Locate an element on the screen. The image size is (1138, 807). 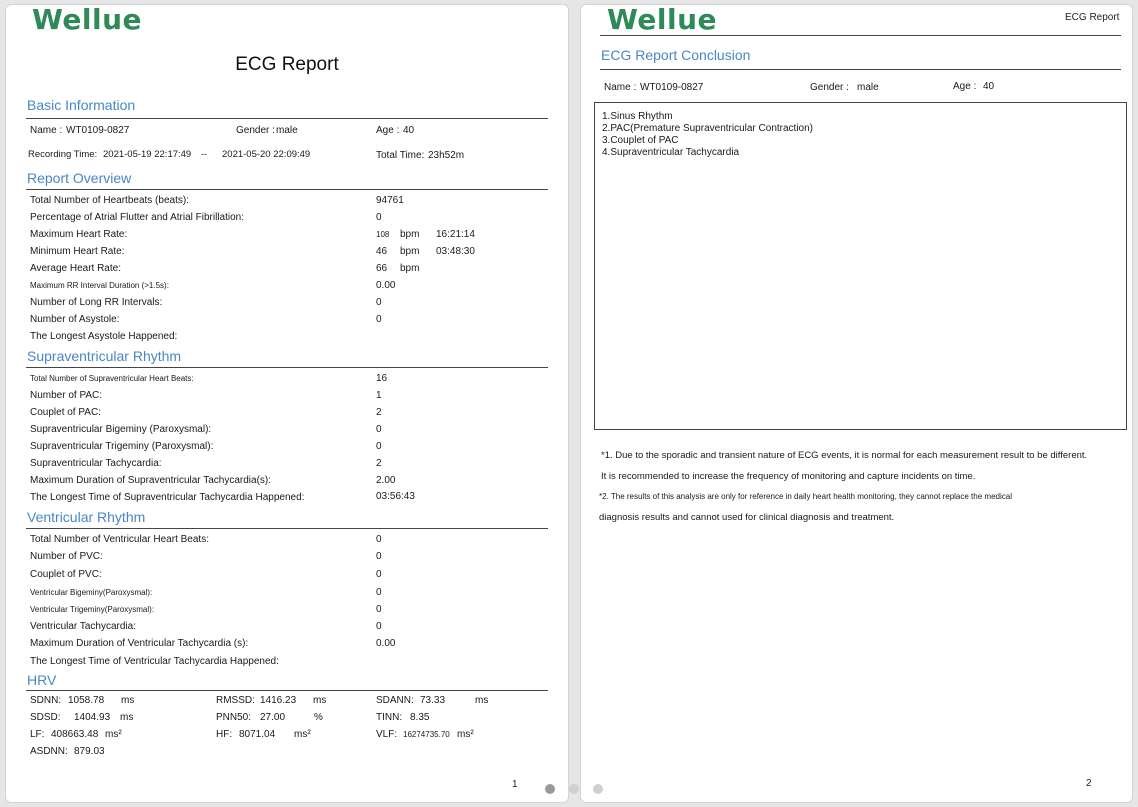
page-number: 1 is located at coordinates (515, 784).